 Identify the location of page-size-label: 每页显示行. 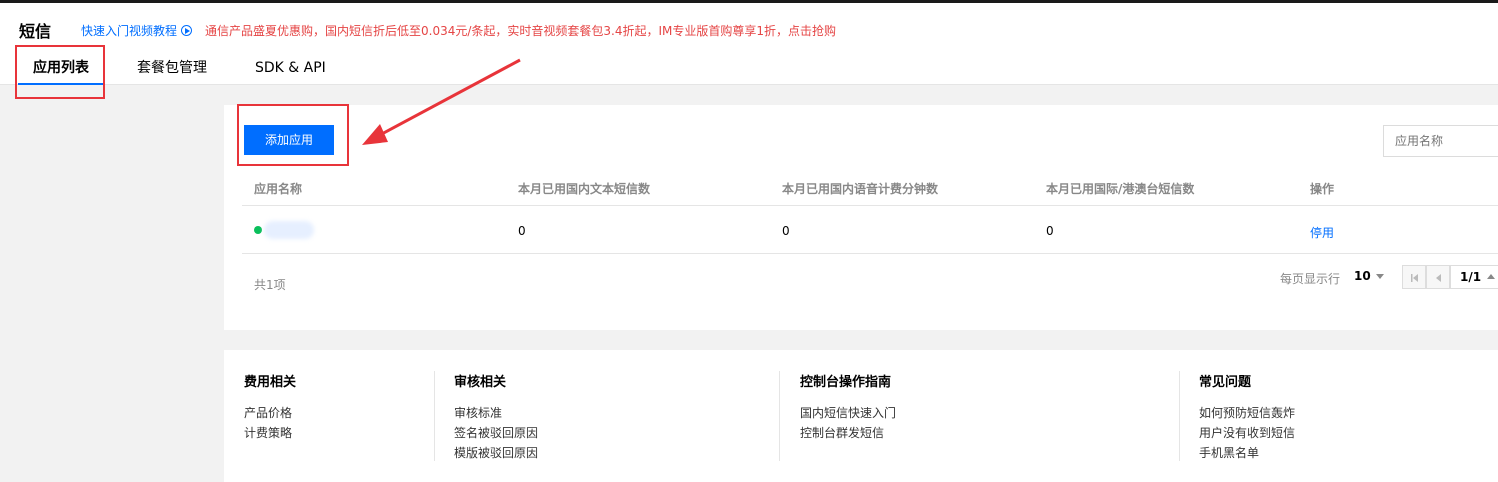
(1310, 279).